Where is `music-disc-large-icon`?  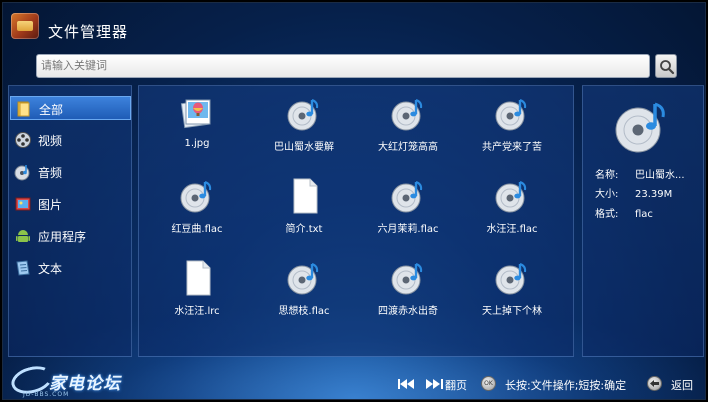 music-disc-large-icon is located at coordinates (640, 127).